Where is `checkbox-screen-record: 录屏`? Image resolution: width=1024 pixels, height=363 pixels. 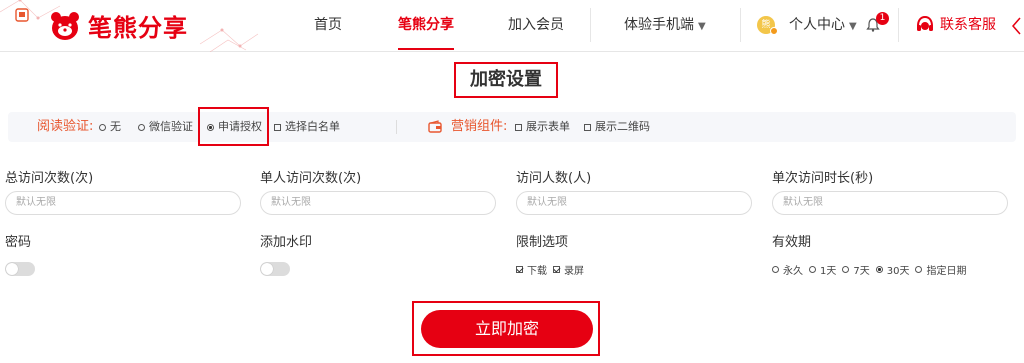 checkbox-screen-record: 录屏 is located at coordinates (568, 269).